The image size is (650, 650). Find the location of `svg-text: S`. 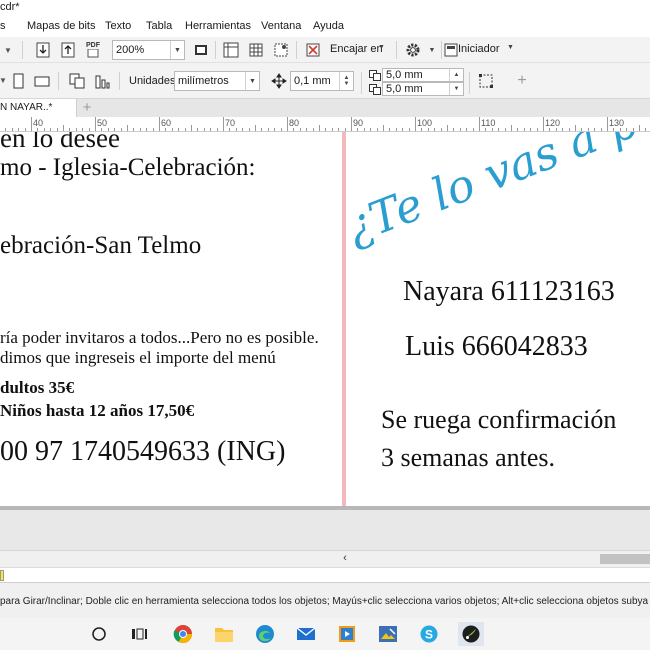

svg-text: S is located at coordinates (429, 635).